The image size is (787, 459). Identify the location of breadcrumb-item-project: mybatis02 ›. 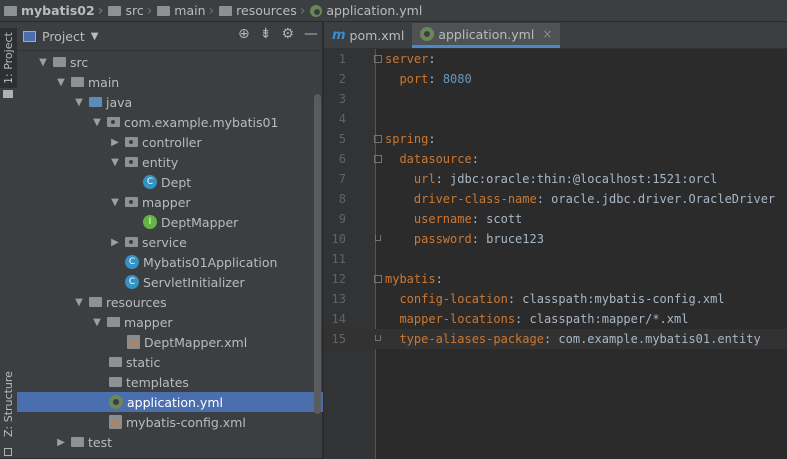
(56, 11).